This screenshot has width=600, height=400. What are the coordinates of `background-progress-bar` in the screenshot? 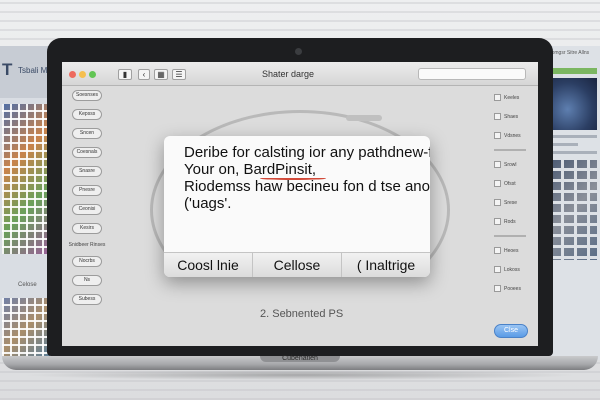 It's located at (572, 71).